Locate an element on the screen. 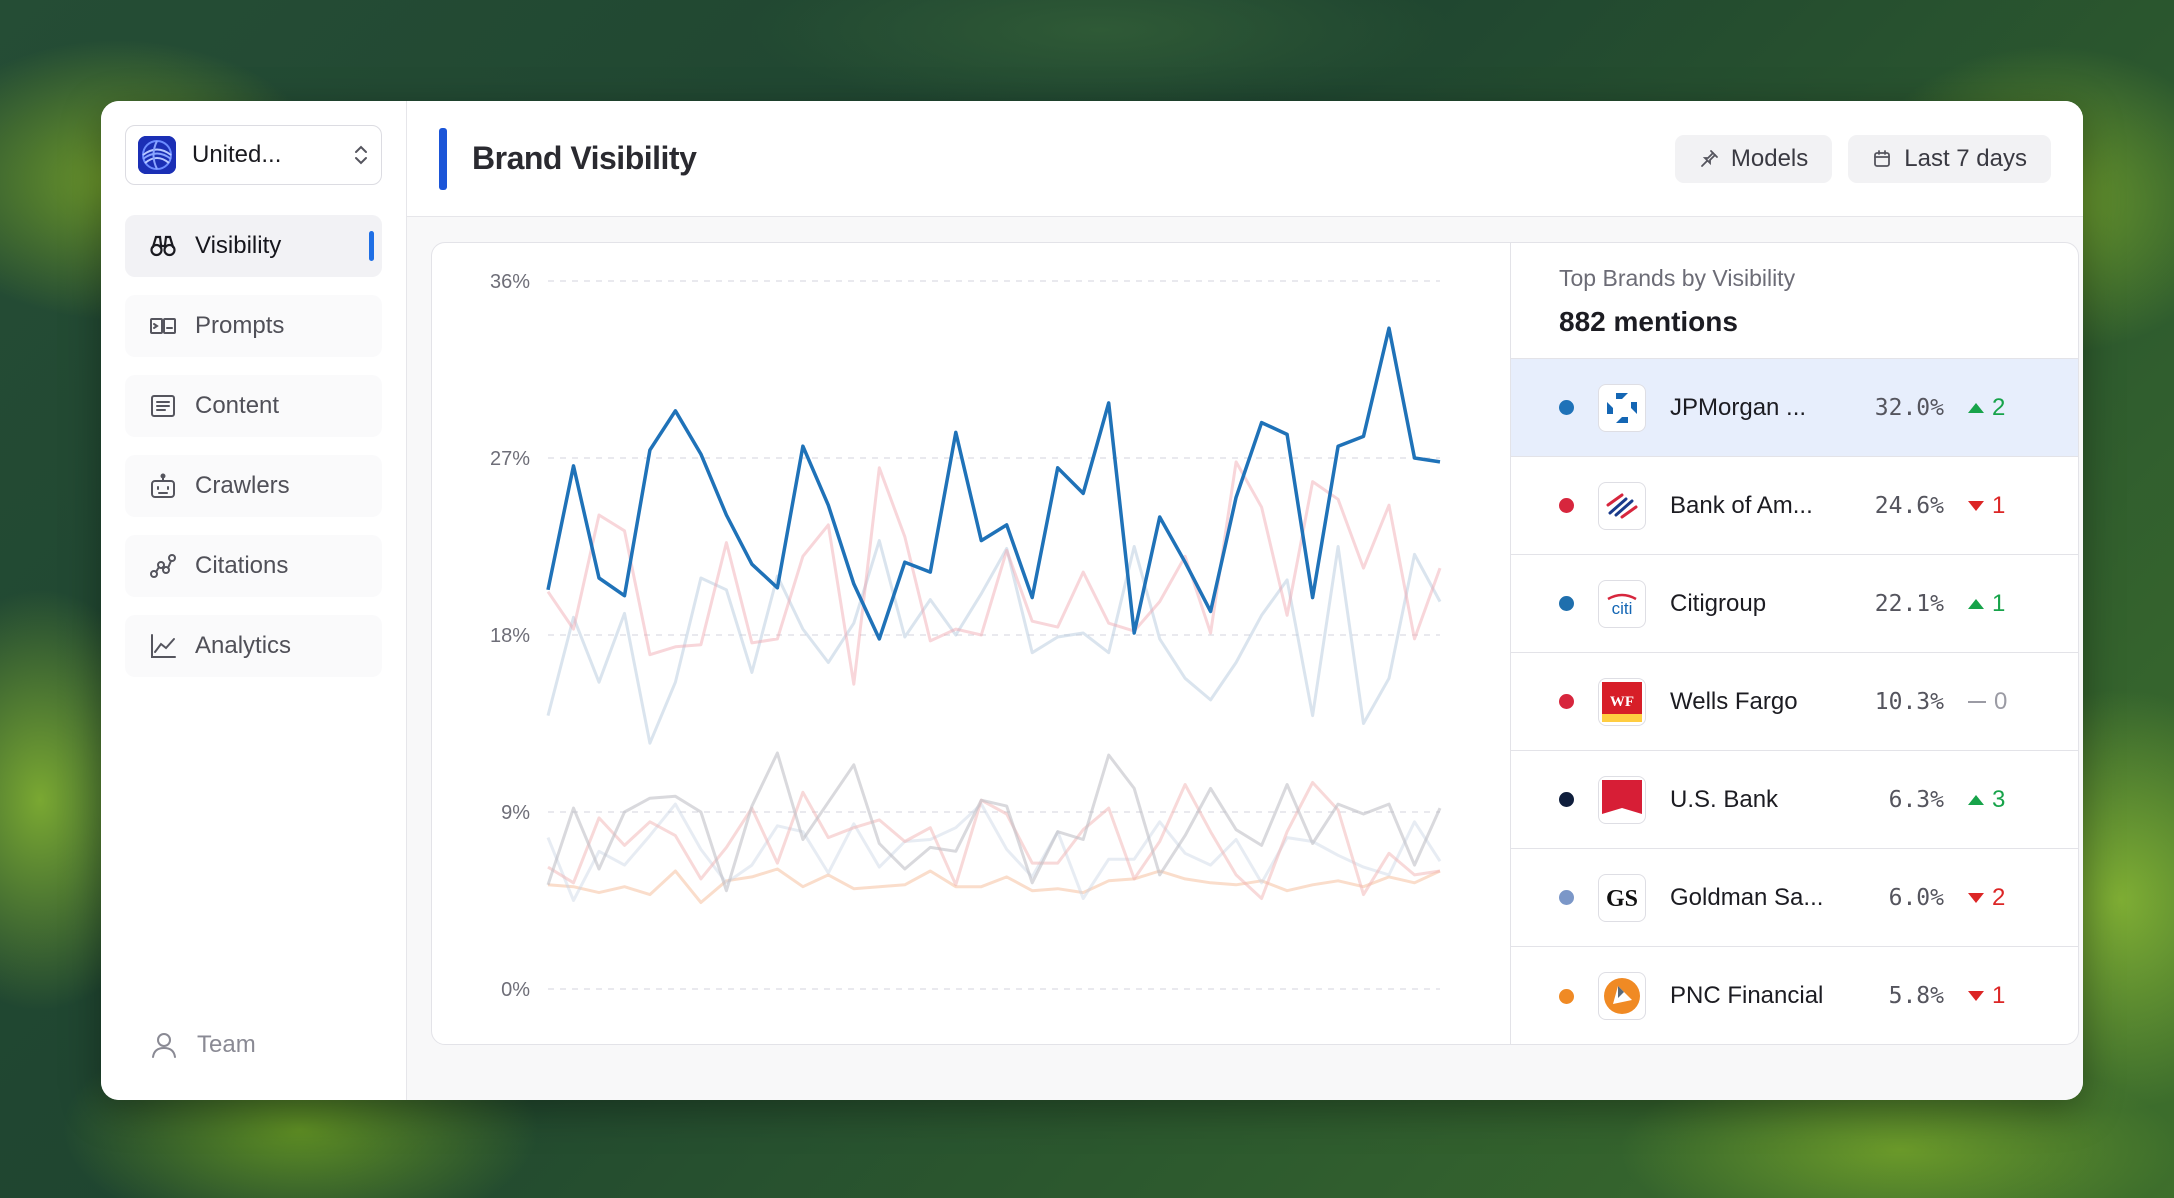 The width and height of the screenshot is (2174, 1198). y-tick-label: 36% is located at coordinates (510, 282).